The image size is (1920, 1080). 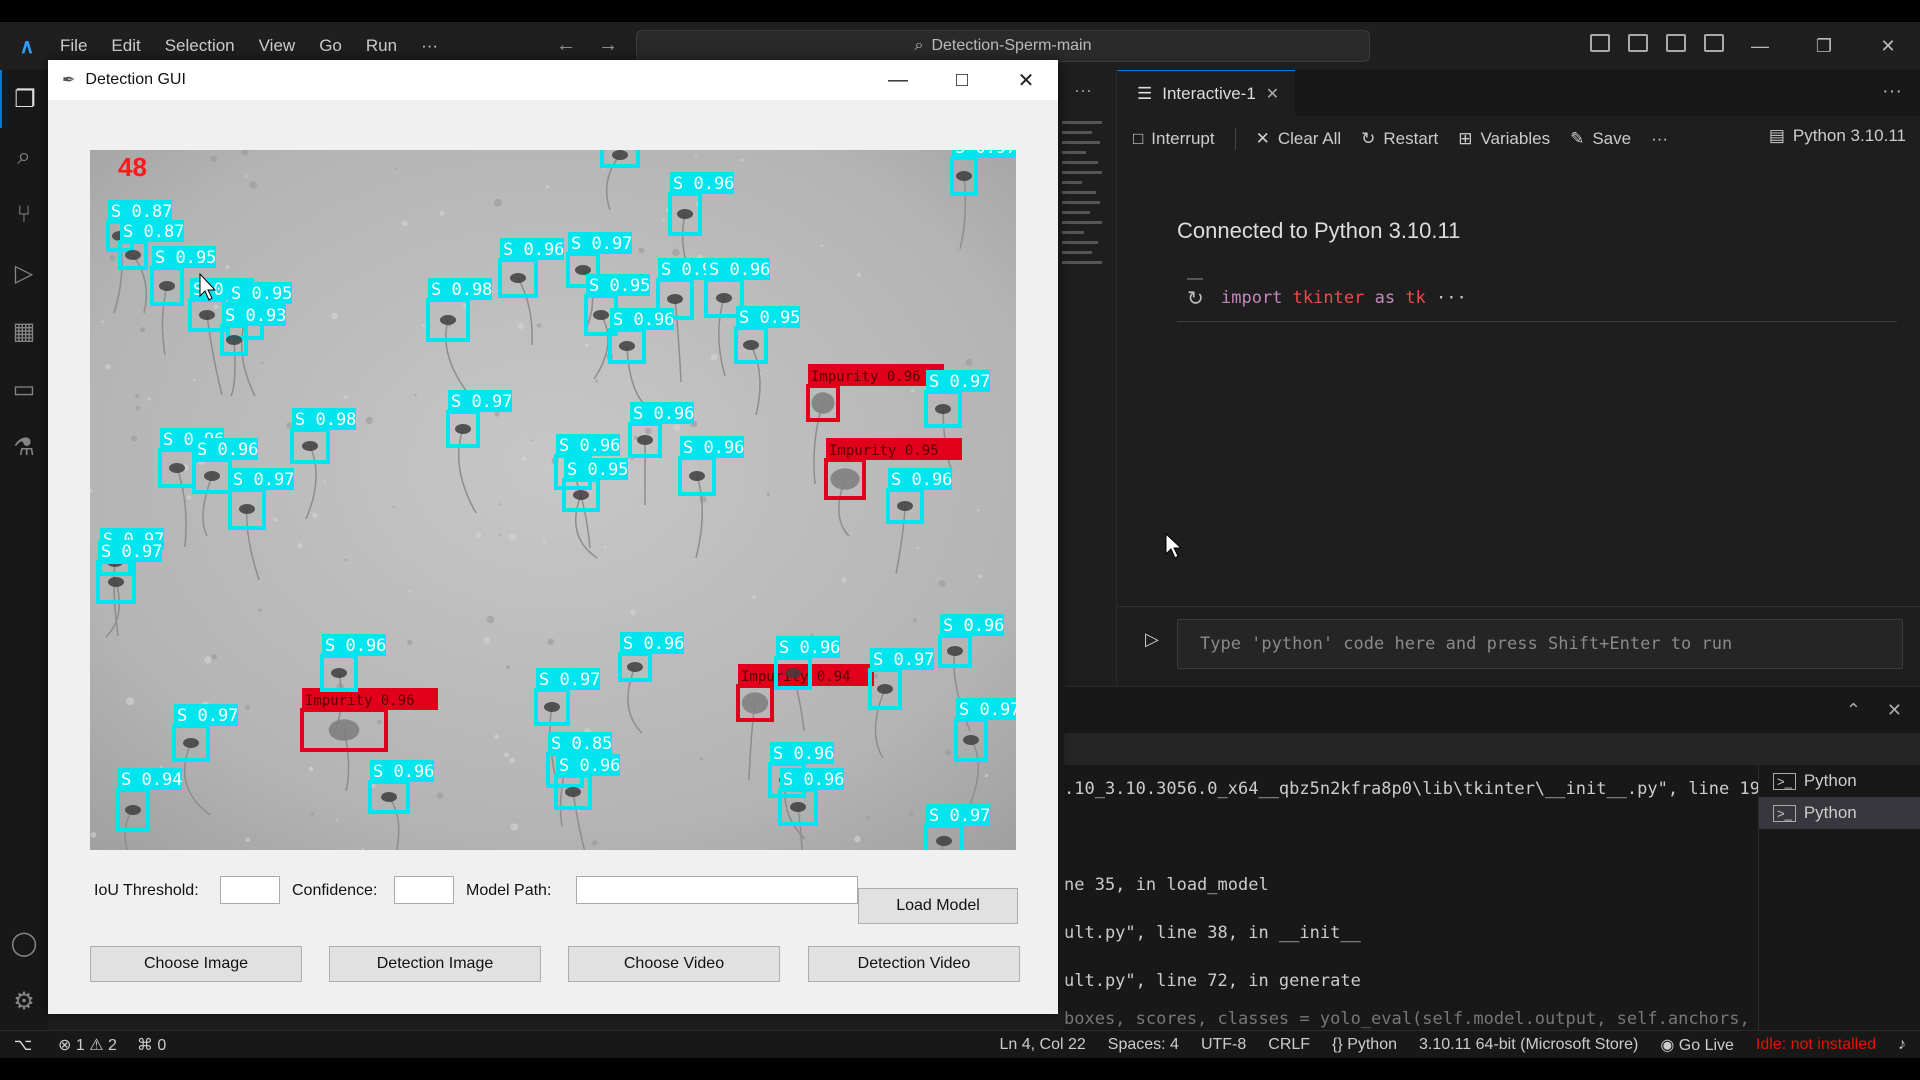 What do you see at coordinates (1697, 1045) in the screenshot?
I see `go-live: ◉ Go Live` at bounding box center [1697, 1045].